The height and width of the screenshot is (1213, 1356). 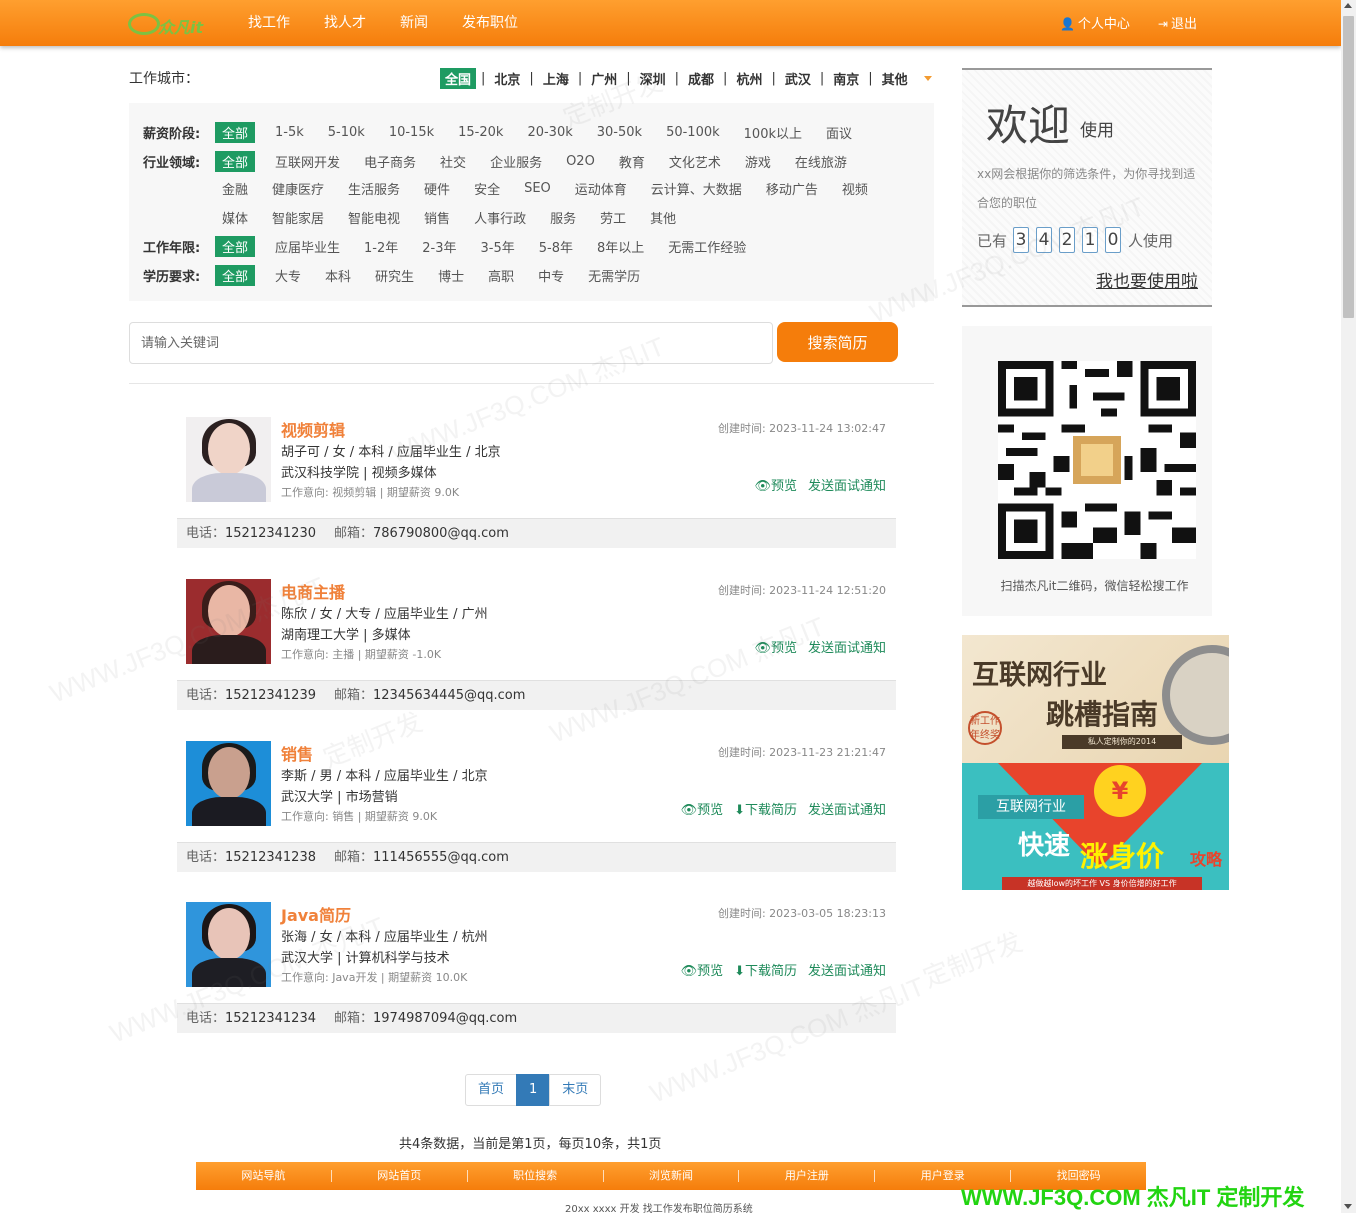 What do you see at coordinates (313, 429) in the screenshot?
I see `resume-title: 视频剪辑` at bounding box center [313, 429].